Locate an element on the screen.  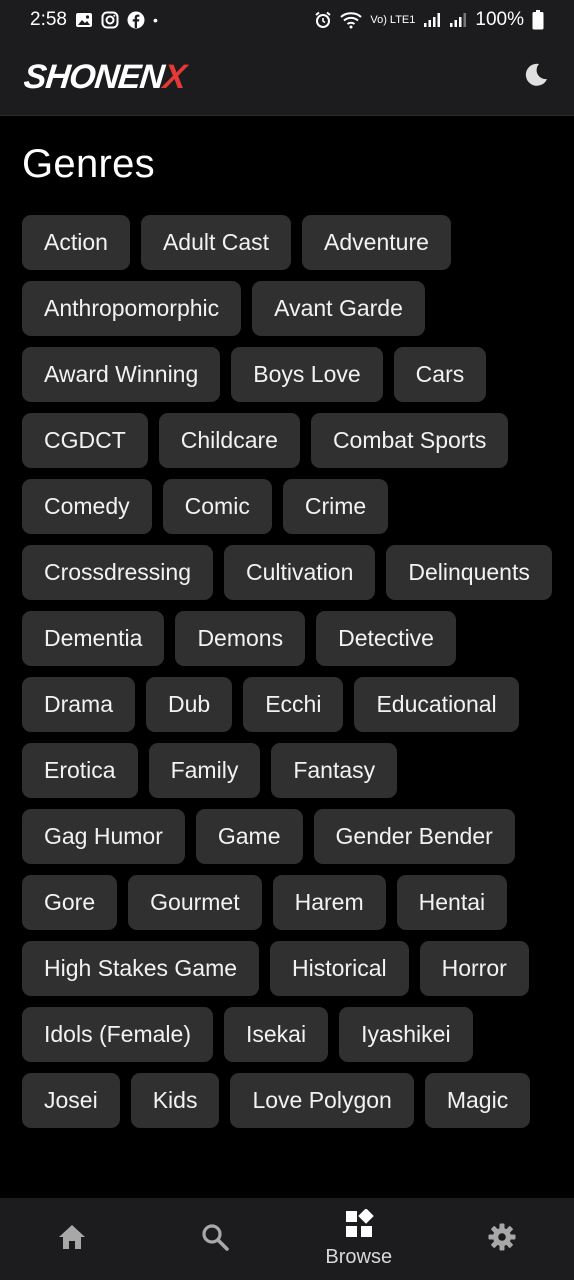
genre-chip: Dub is located at coordinates (189, 704).